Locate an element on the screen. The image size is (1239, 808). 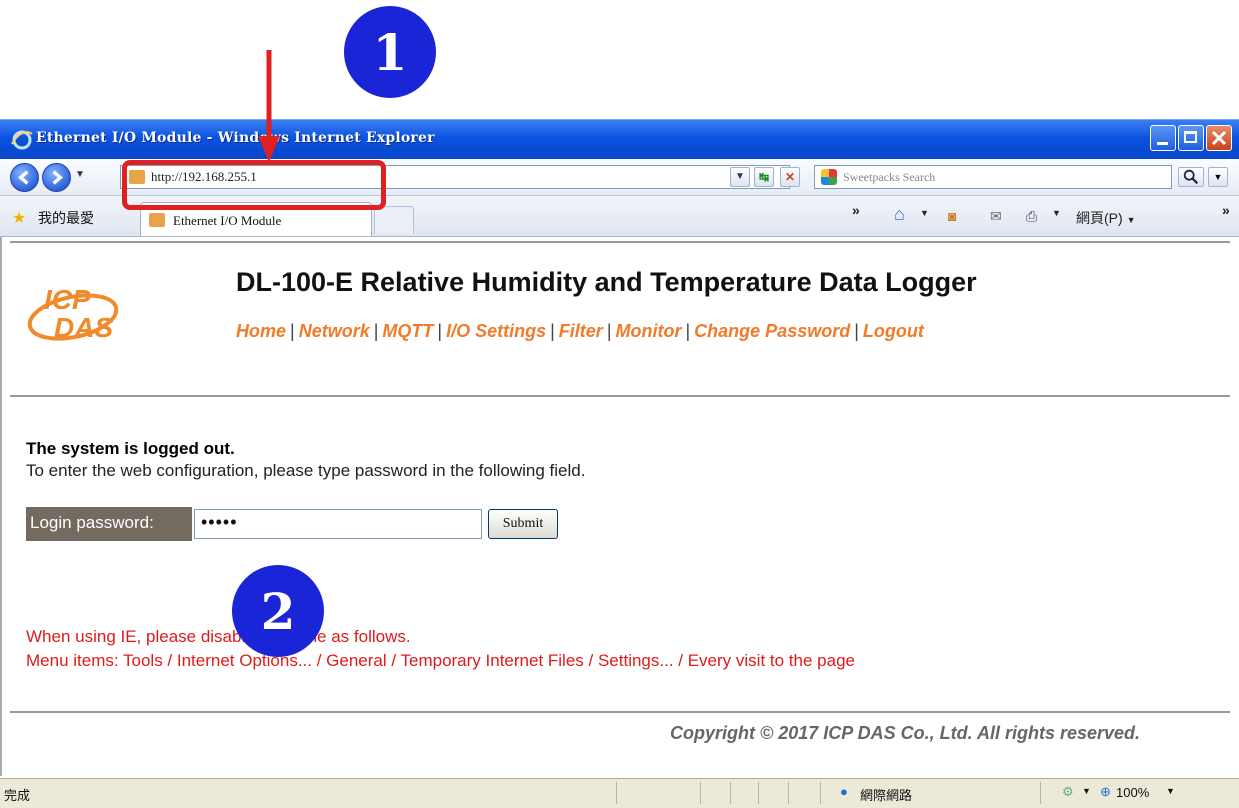
top-divider is located at coordinates (620, 242).